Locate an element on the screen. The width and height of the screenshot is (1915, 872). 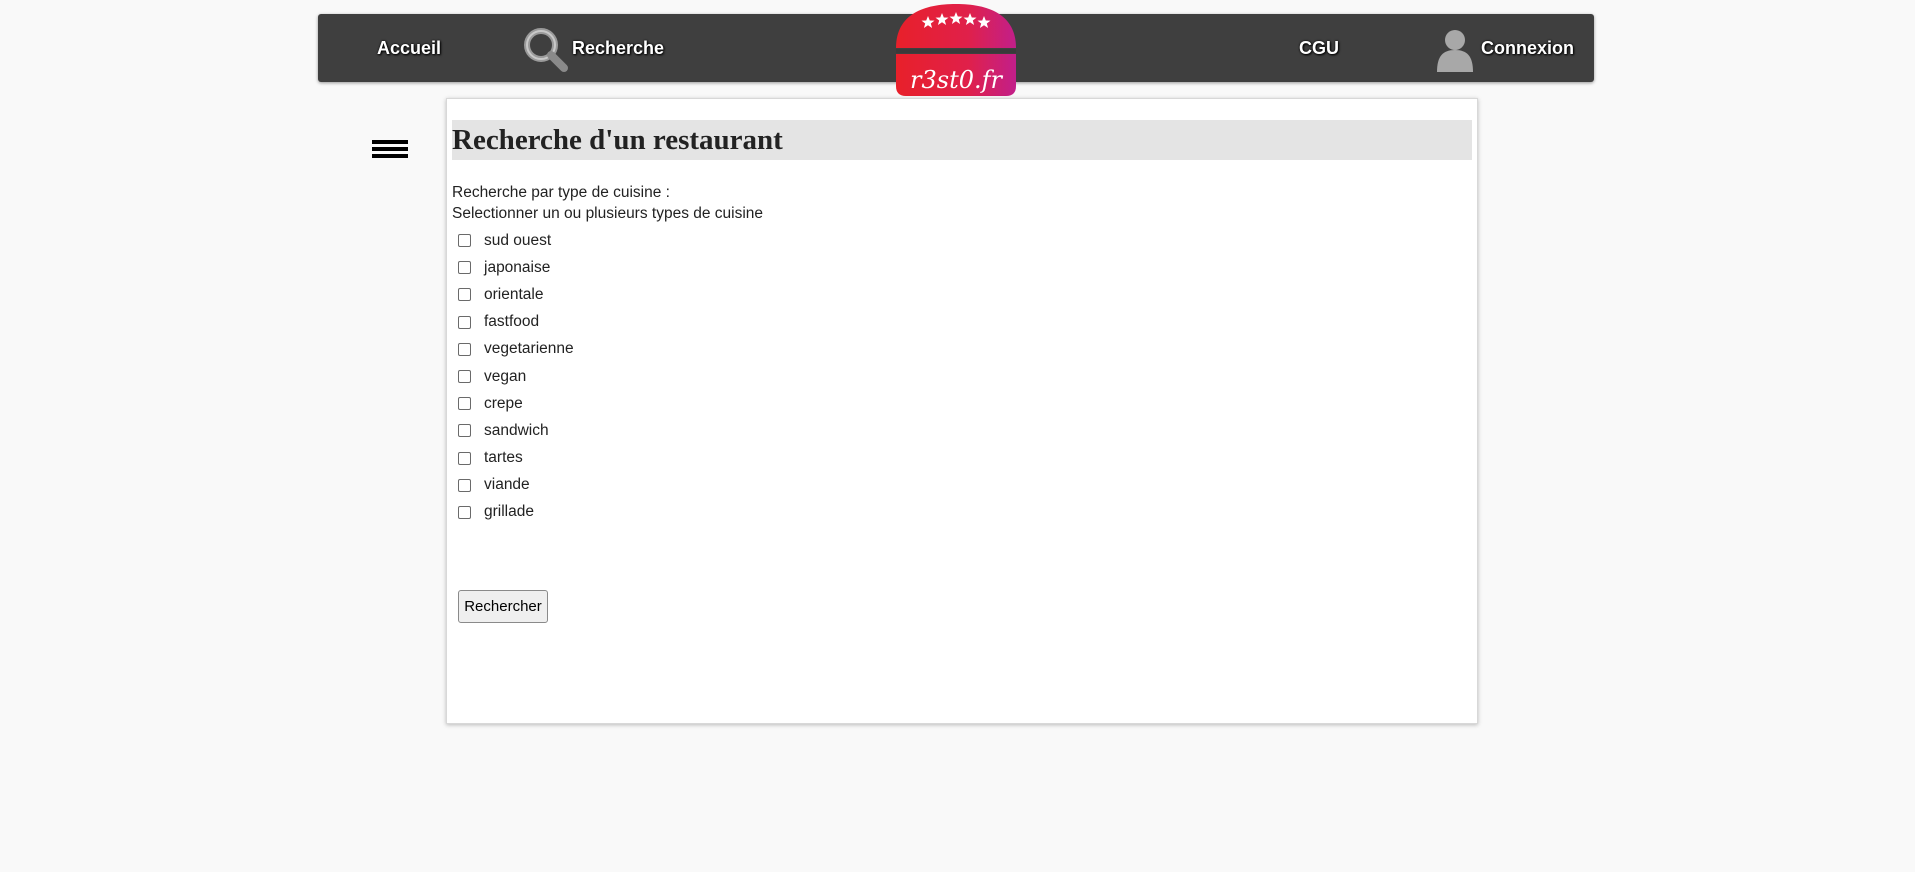
cuisine-option: fastfood is located at coordinates (513, 322).